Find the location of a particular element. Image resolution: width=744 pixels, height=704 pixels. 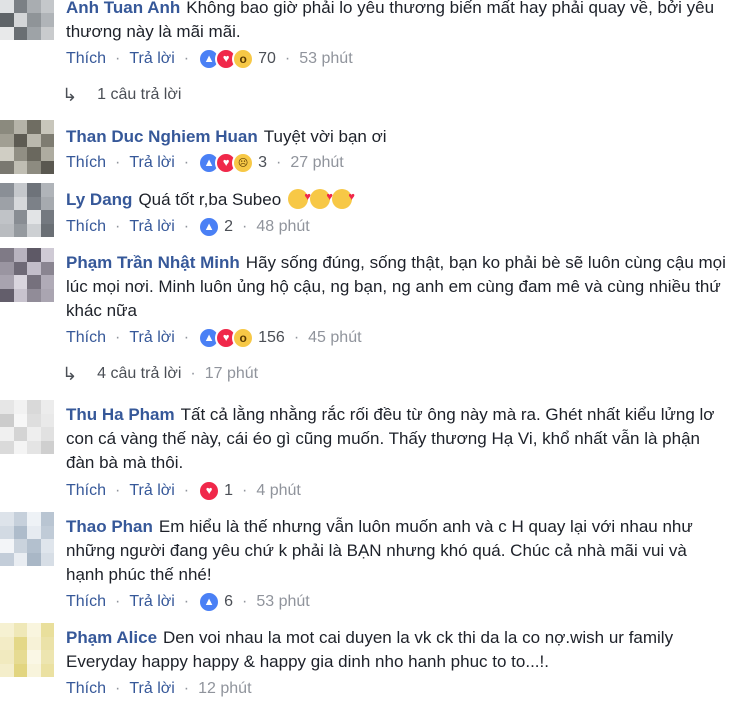

timestamp: 48 phút is located at coordinates (282, 227).